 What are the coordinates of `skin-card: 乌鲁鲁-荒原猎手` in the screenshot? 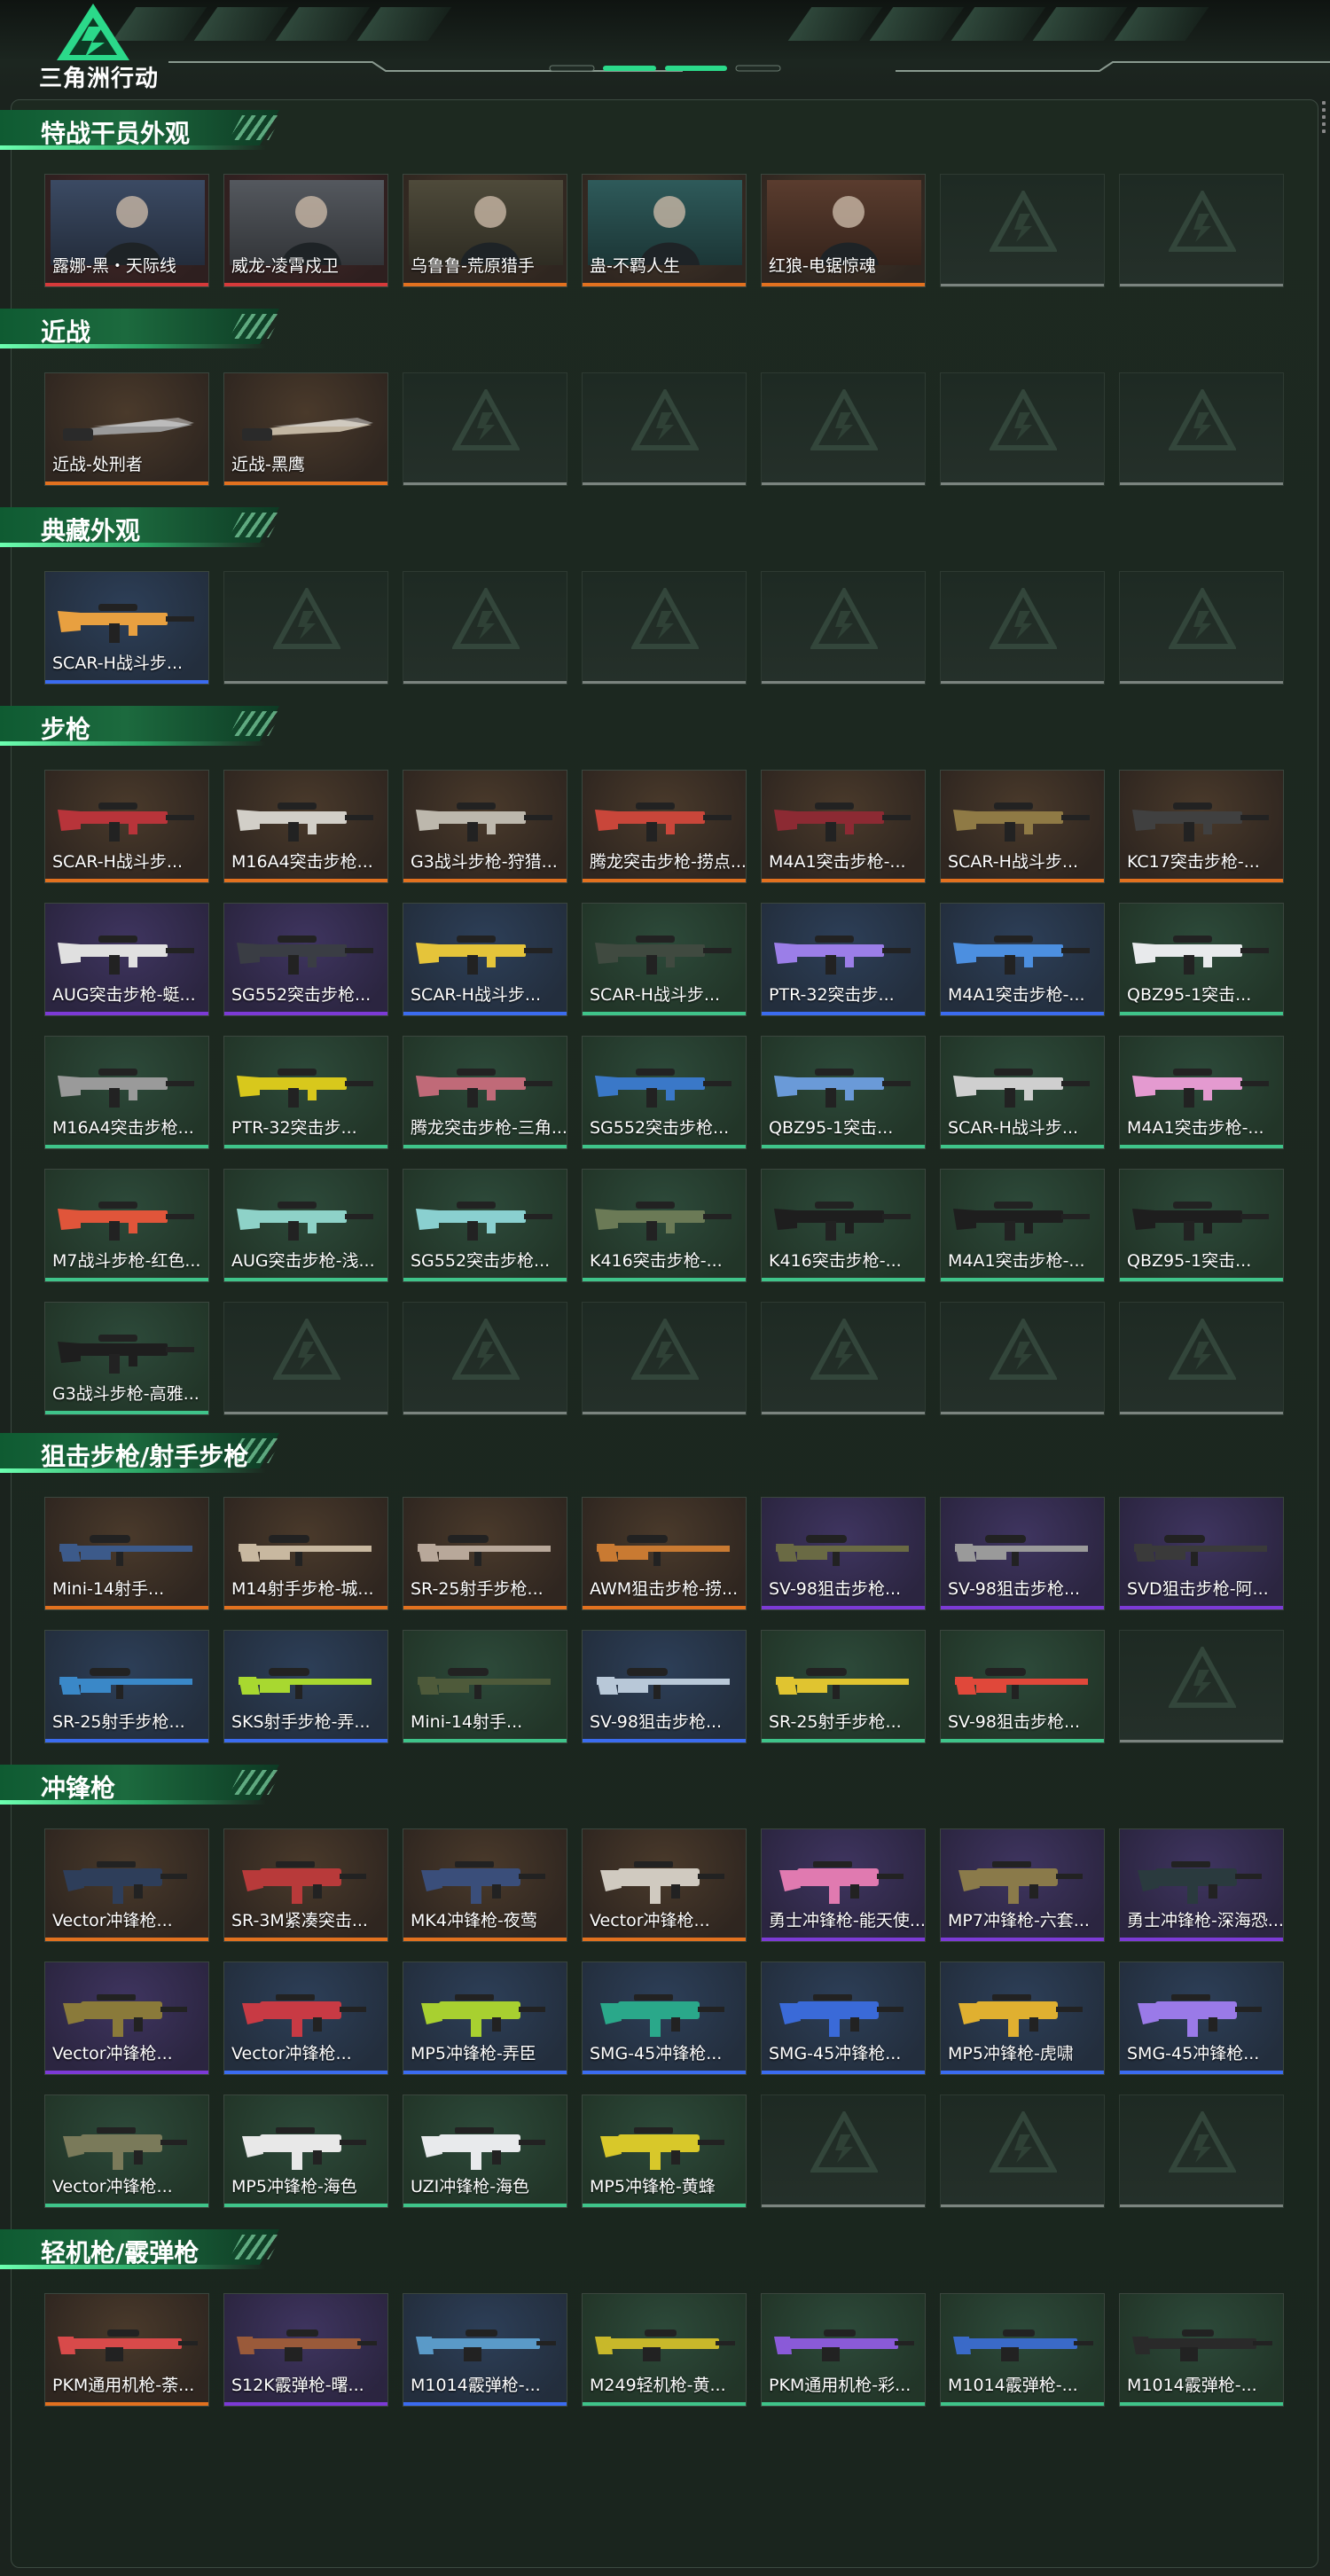 It's located at (485, 230).